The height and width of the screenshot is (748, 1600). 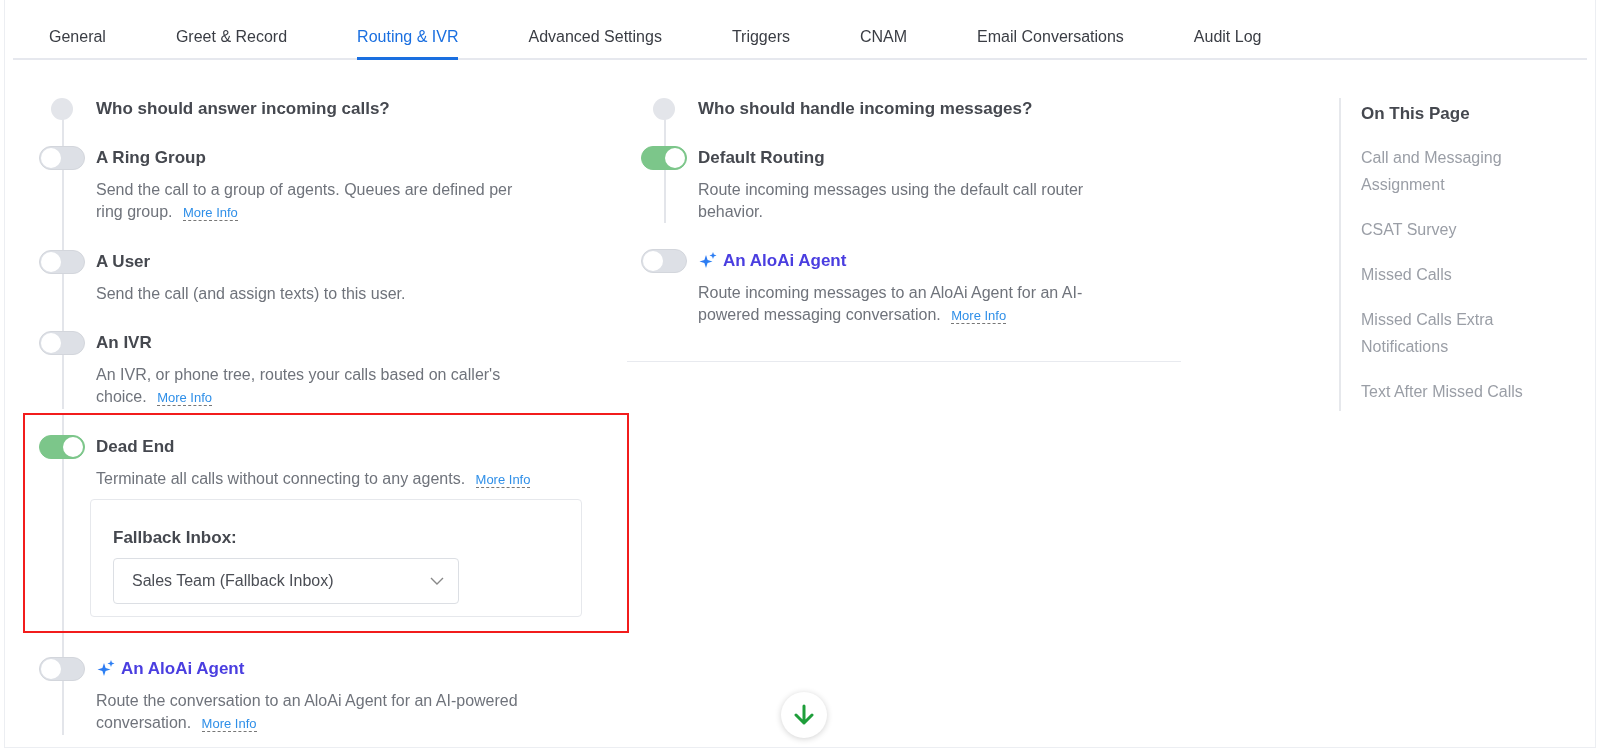 What do you see at coordinates (151, 158) in the screenshot?
I see `option-title: A Ring Group` at bounding box center [151, 158].